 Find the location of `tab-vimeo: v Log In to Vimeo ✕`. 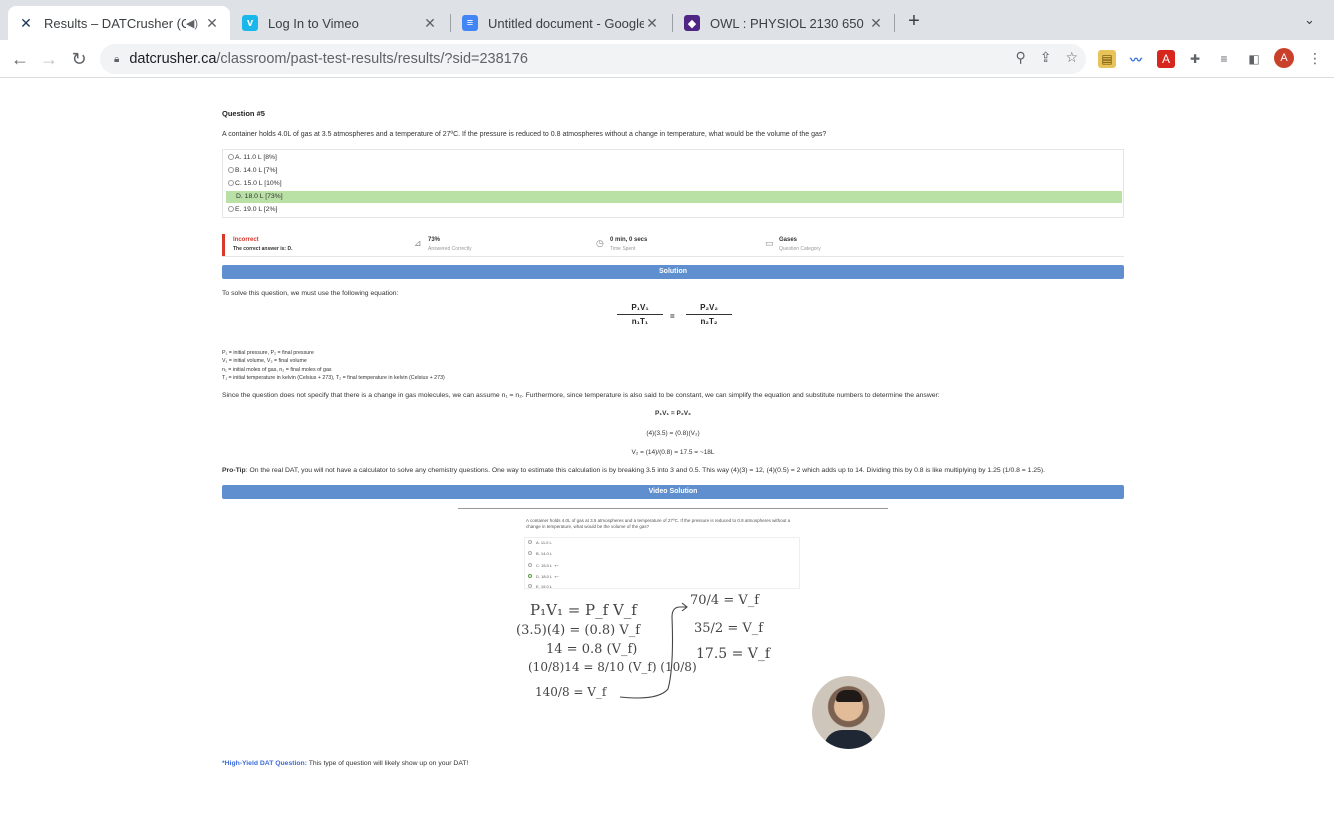

tab-vimeo: v Log In to Vimeo ✕ is located at coordinates (340, 23).